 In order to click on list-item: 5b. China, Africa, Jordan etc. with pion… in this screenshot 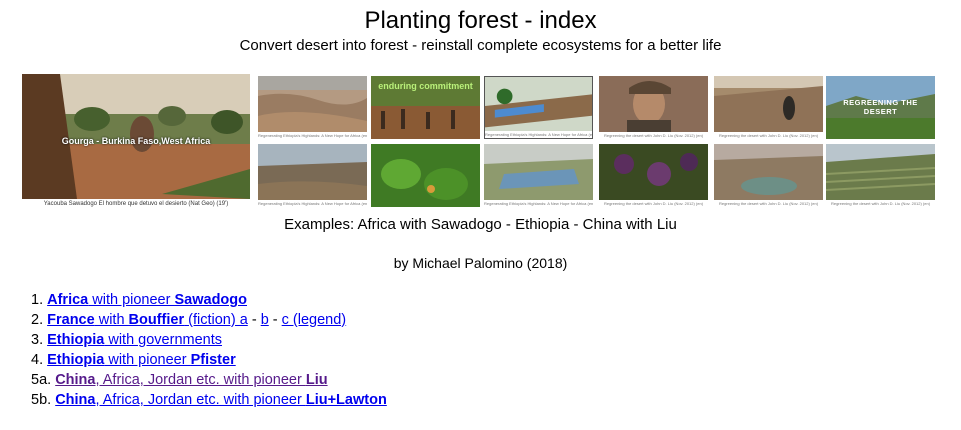, I will do `click(209, 400)`.